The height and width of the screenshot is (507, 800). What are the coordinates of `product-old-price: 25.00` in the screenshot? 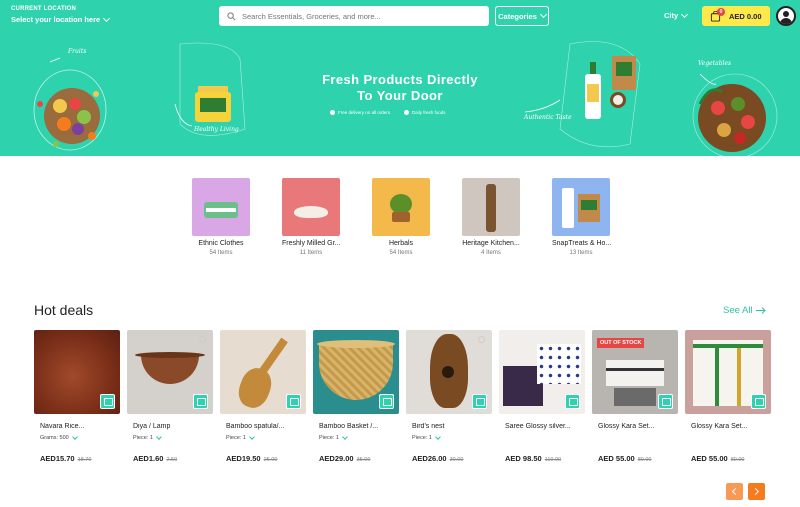 It's located at (270, 460).